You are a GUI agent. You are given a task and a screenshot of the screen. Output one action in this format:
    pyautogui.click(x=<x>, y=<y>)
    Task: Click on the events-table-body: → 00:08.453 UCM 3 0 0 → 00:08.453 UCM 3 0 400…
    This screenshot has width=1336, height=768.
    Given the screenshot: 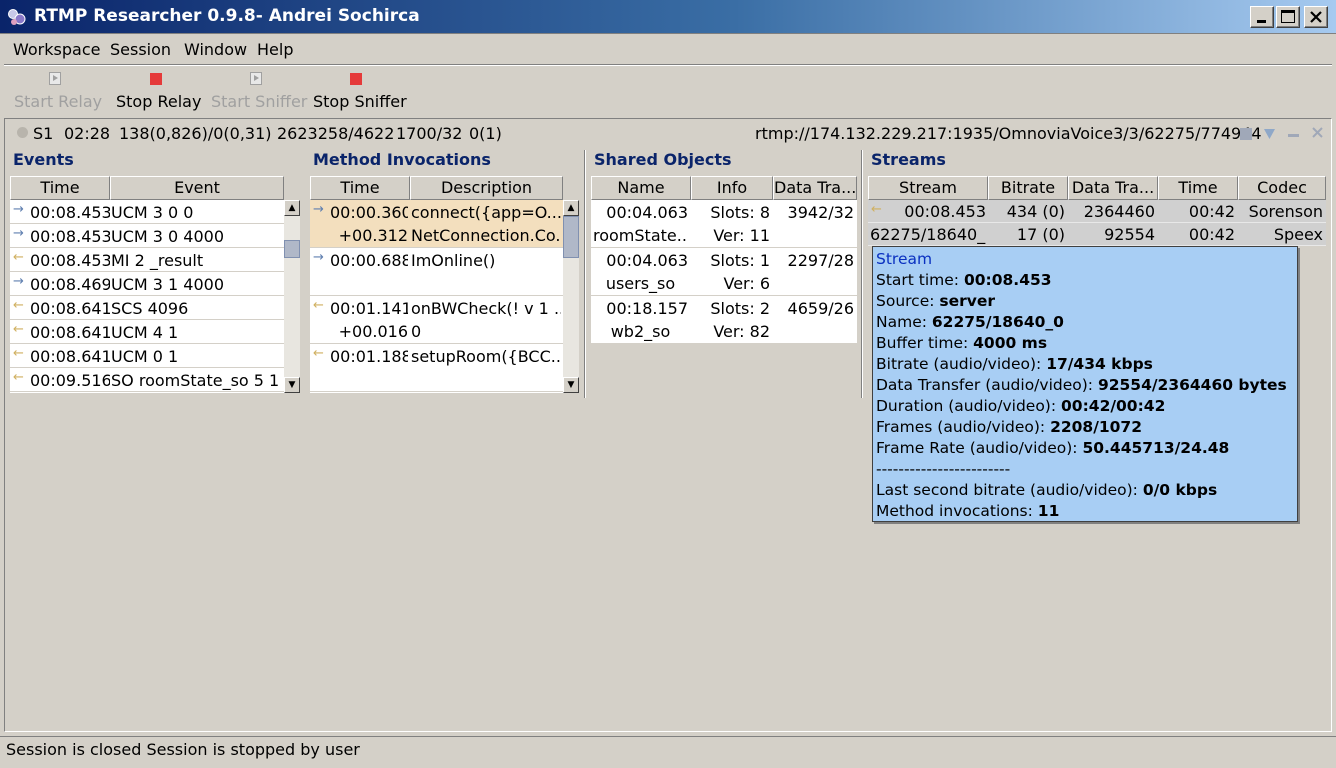 What is the action you would take?
    pyautogui.click(x=147, y=296)
    